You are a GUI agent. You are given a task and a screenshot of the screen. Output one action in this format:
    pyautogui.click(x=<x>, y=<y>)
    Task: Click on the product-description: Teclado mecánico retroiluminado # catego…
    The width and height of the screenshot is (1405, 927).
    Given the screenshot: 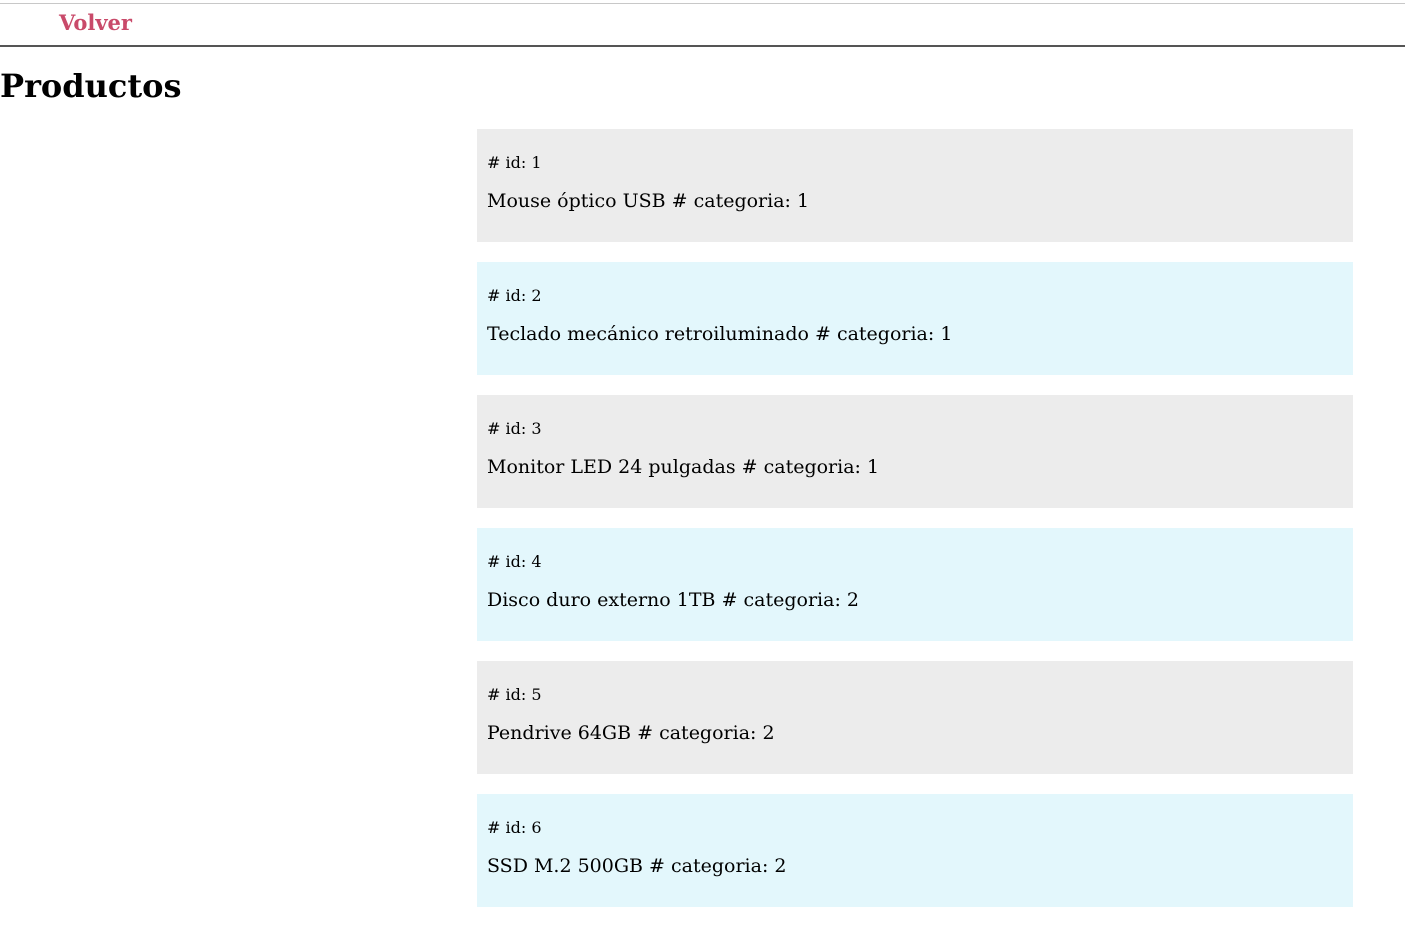 What is the action you would take?
    pyautogui.click(x=915, y=334)
    